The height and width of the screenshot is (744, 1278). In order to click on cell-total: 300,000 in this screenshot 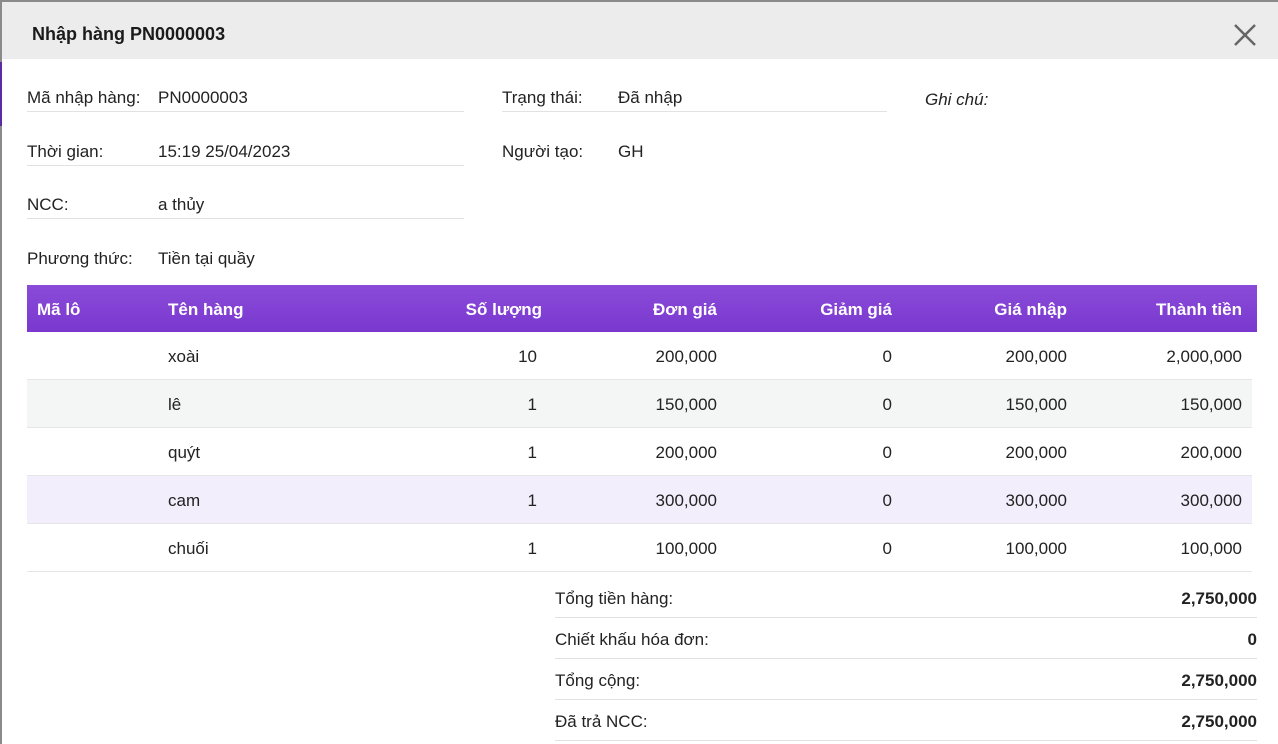, I will do `click(1211, 500)`.